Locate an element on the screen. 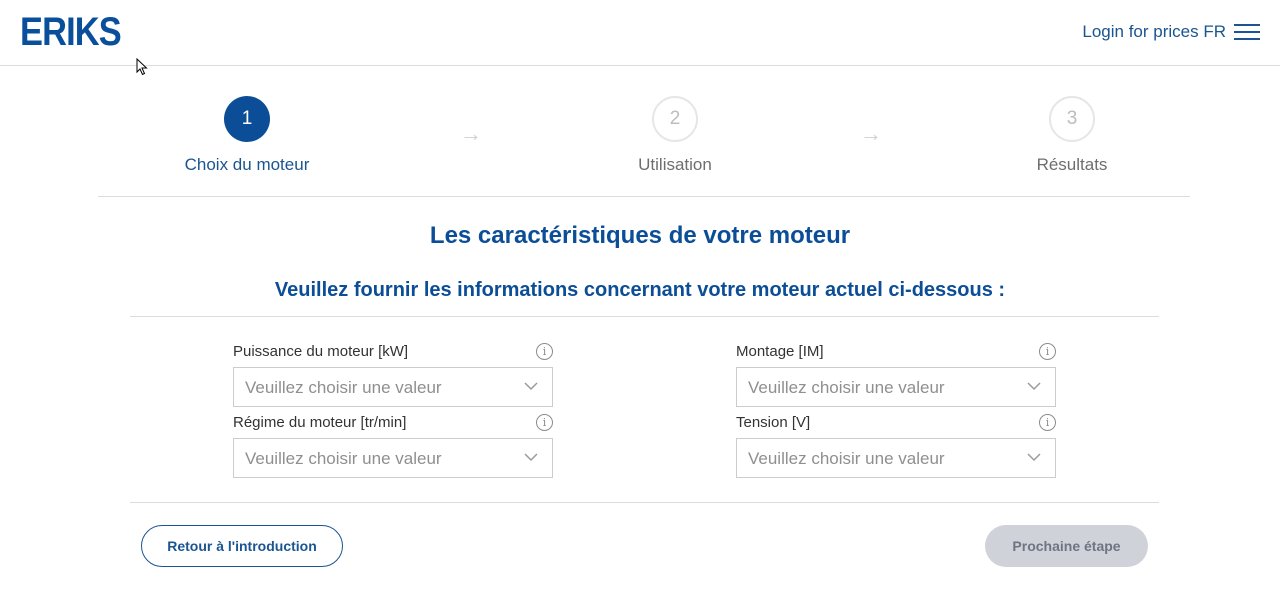 The width and height of the screenshot is (1280, 605). step-1: 1 Choix du moteur is located at coordinates (247, 135).